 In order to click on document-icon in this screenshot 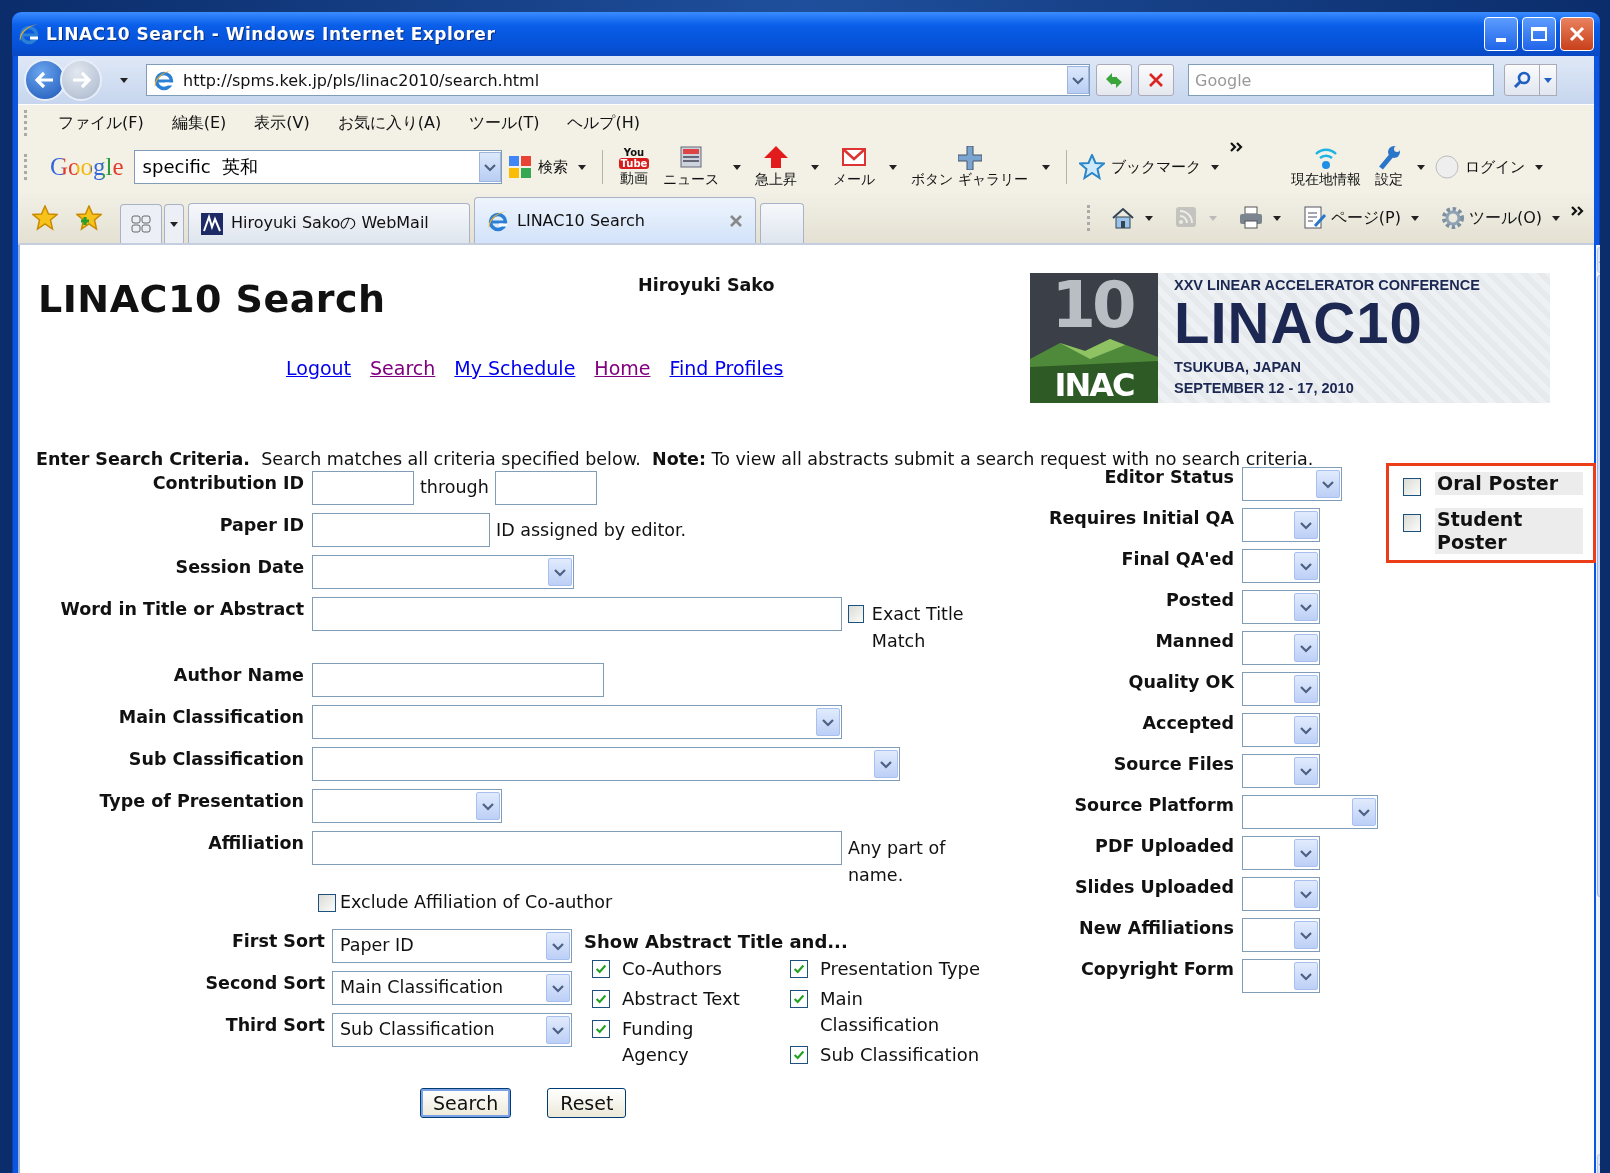, I will do `click(1314, 218)`.